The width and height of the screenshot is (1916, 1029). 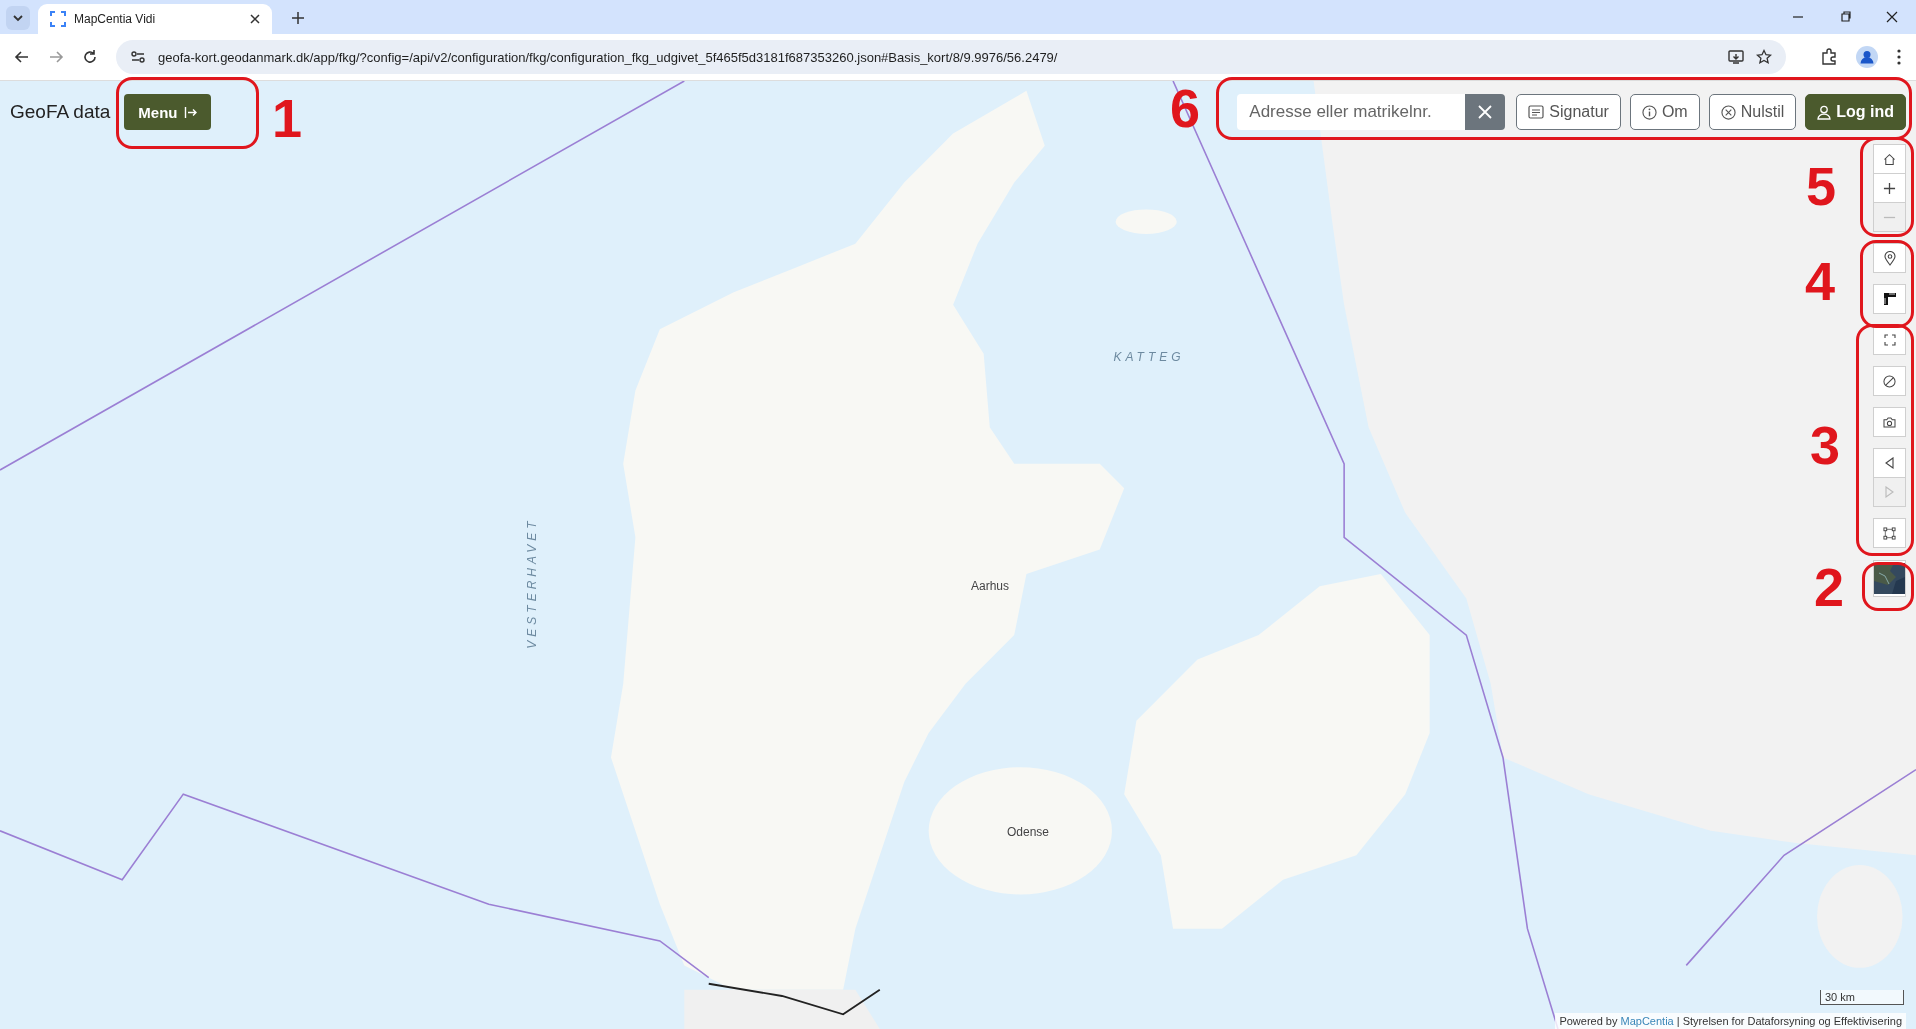 What do you see at coordinates (1845, 17) in the screenshot?
I see `restore-icon` at bounding box center [1845, 17].